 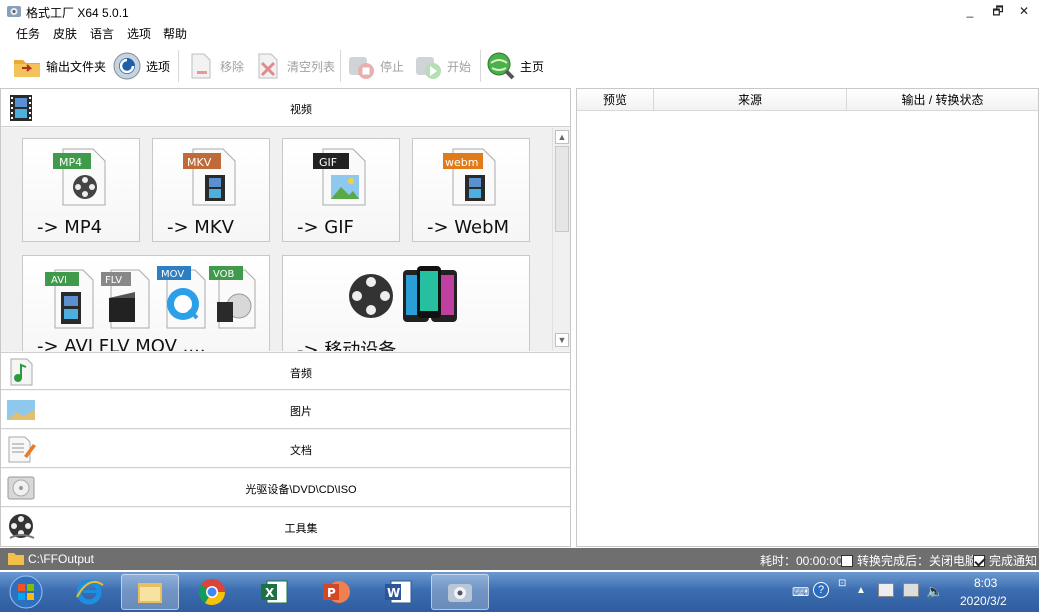 I want to click on shutdown-option: 转换完成后：关闭电脑, so click(x=909, y=560).